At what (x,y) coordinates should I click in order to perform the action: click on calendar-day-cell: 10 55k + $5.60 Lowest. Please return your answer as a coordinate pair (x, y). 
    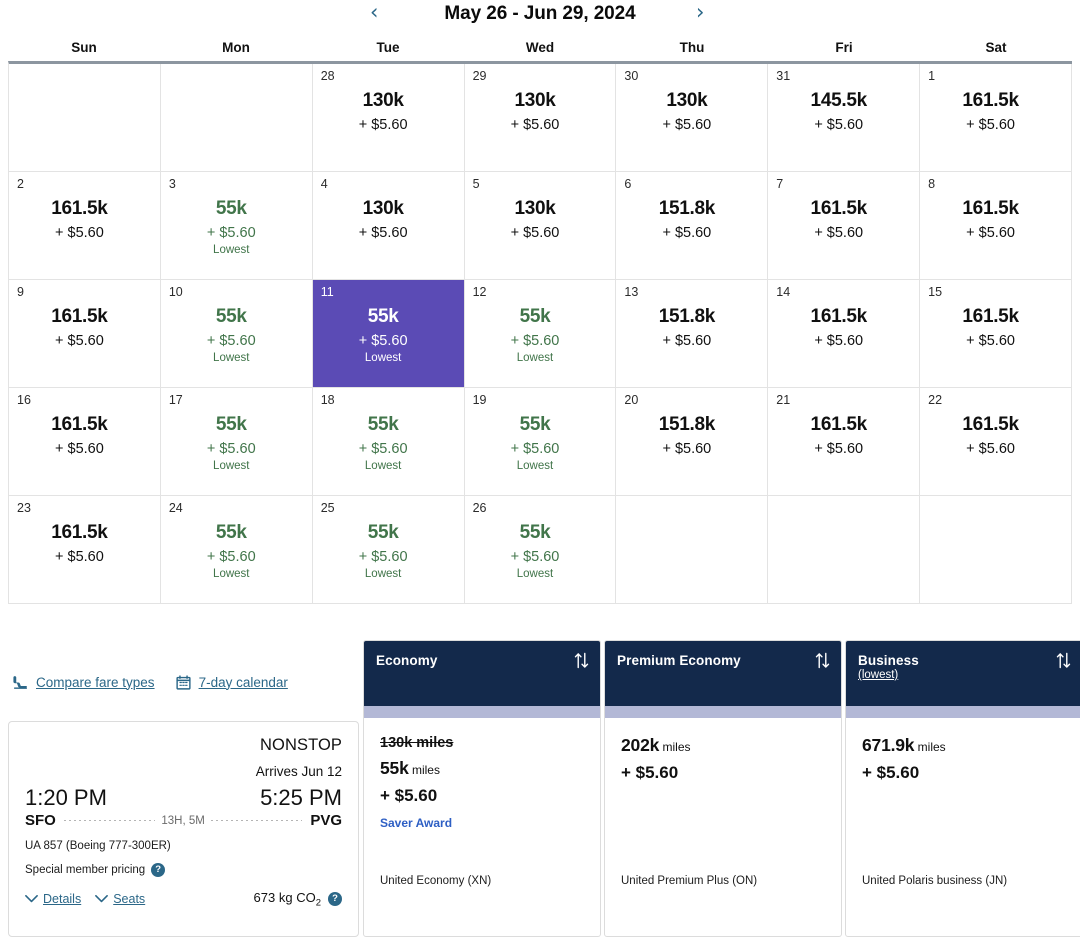
    Looking at the image, I should click on (236, 334).